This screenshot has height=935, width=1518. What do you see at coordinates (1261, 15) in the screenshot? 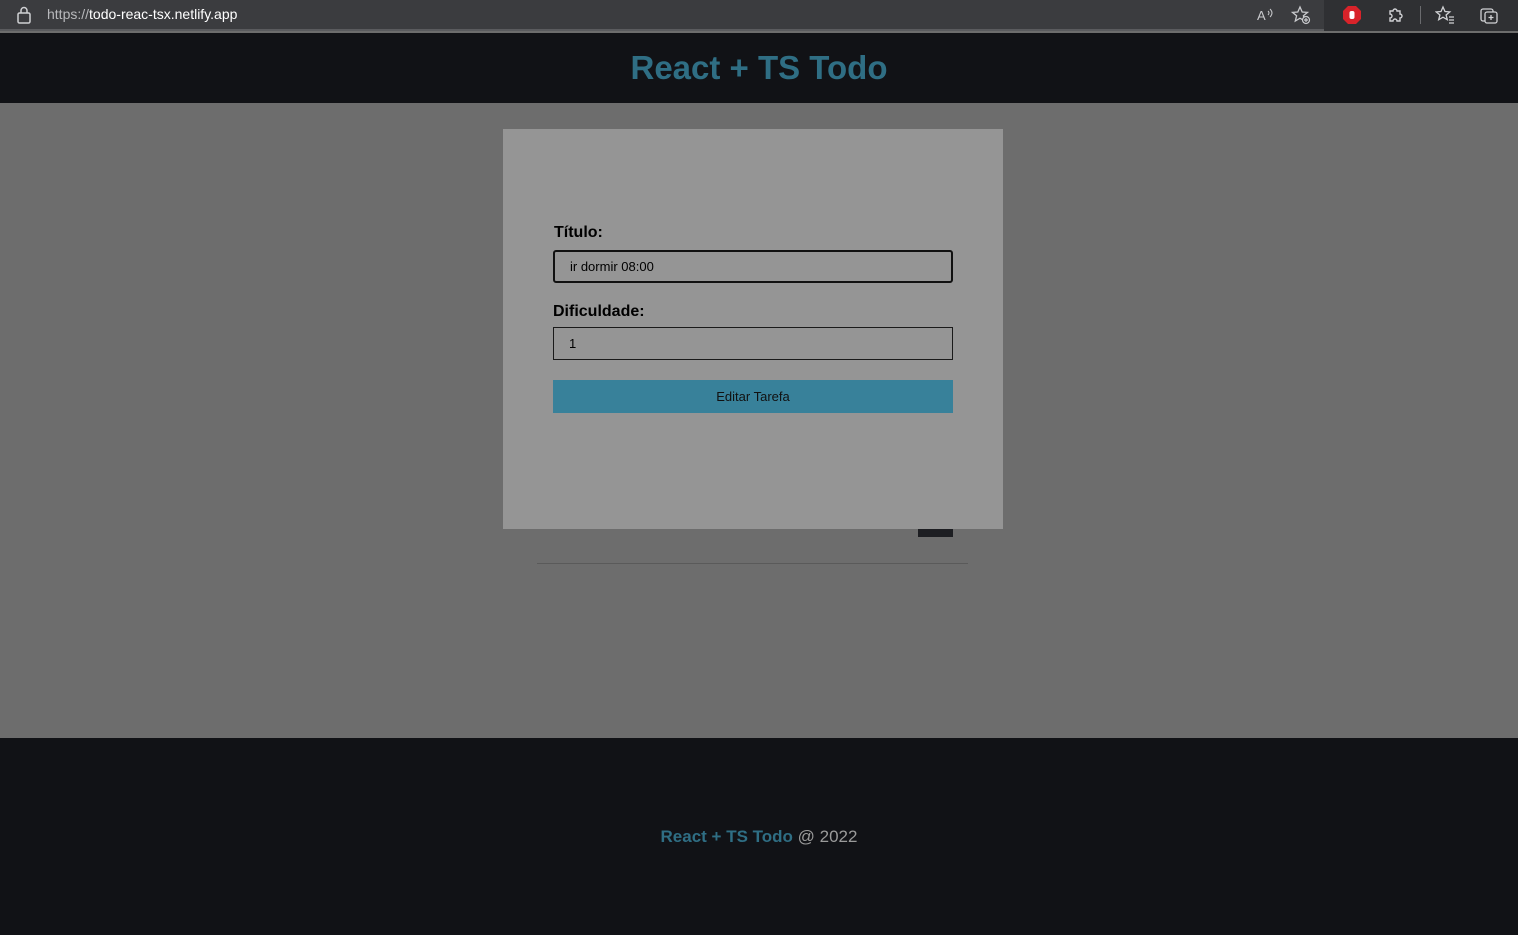
I see `svg-text: A` at bounding box center [1261, 15].